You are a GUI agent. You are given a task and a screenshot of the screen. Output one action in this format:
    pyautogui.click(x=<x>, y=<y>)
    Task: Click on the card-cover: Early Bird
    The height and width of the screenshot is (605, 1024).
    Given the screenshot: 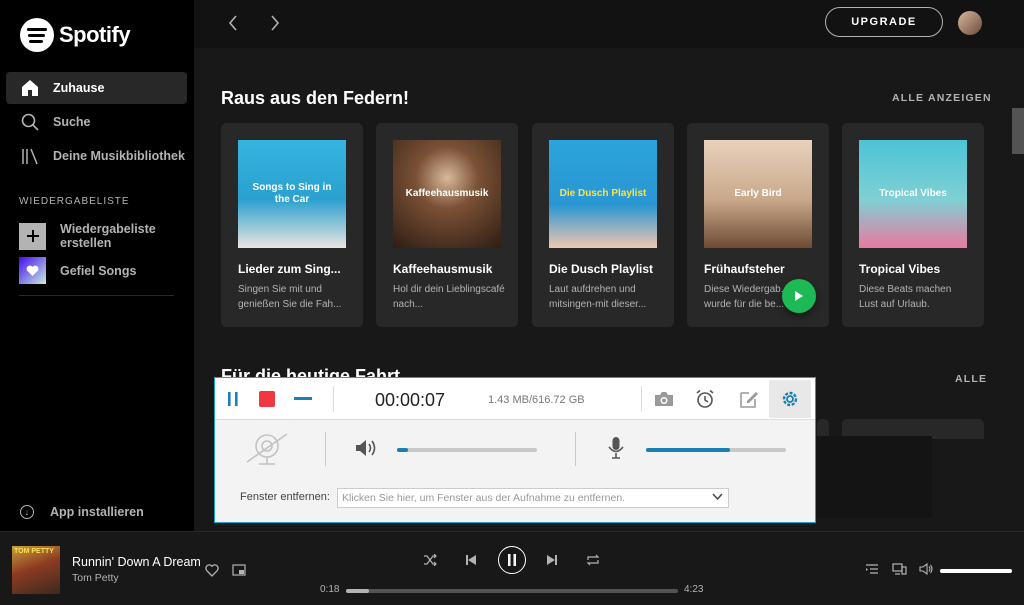 What is the action you would take?
    pyautogui.click(x=758, y=194)
    